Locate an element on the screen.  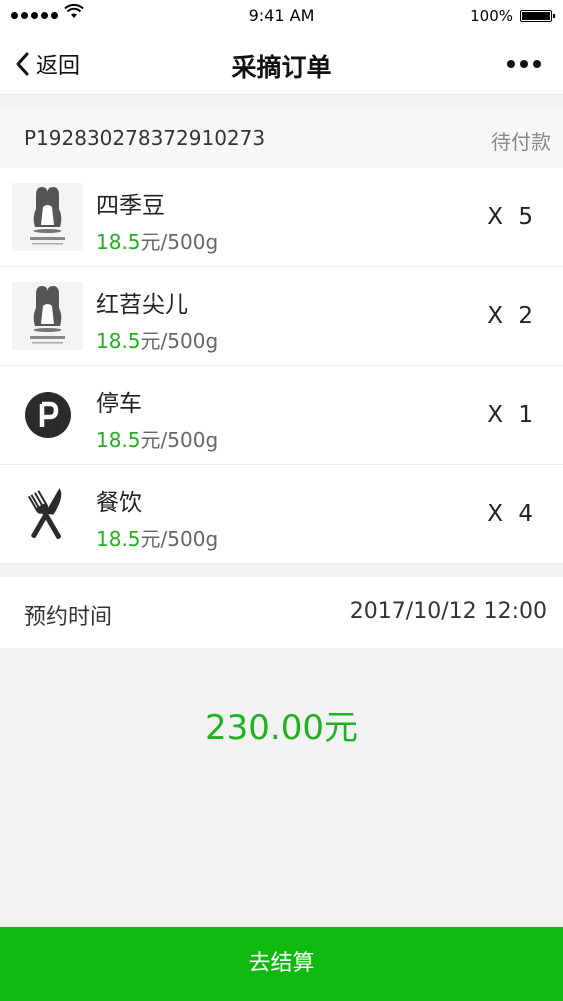
list-item: 红苕尖儿 18.5元/500g X 2 is located at coordinates (281, 316).